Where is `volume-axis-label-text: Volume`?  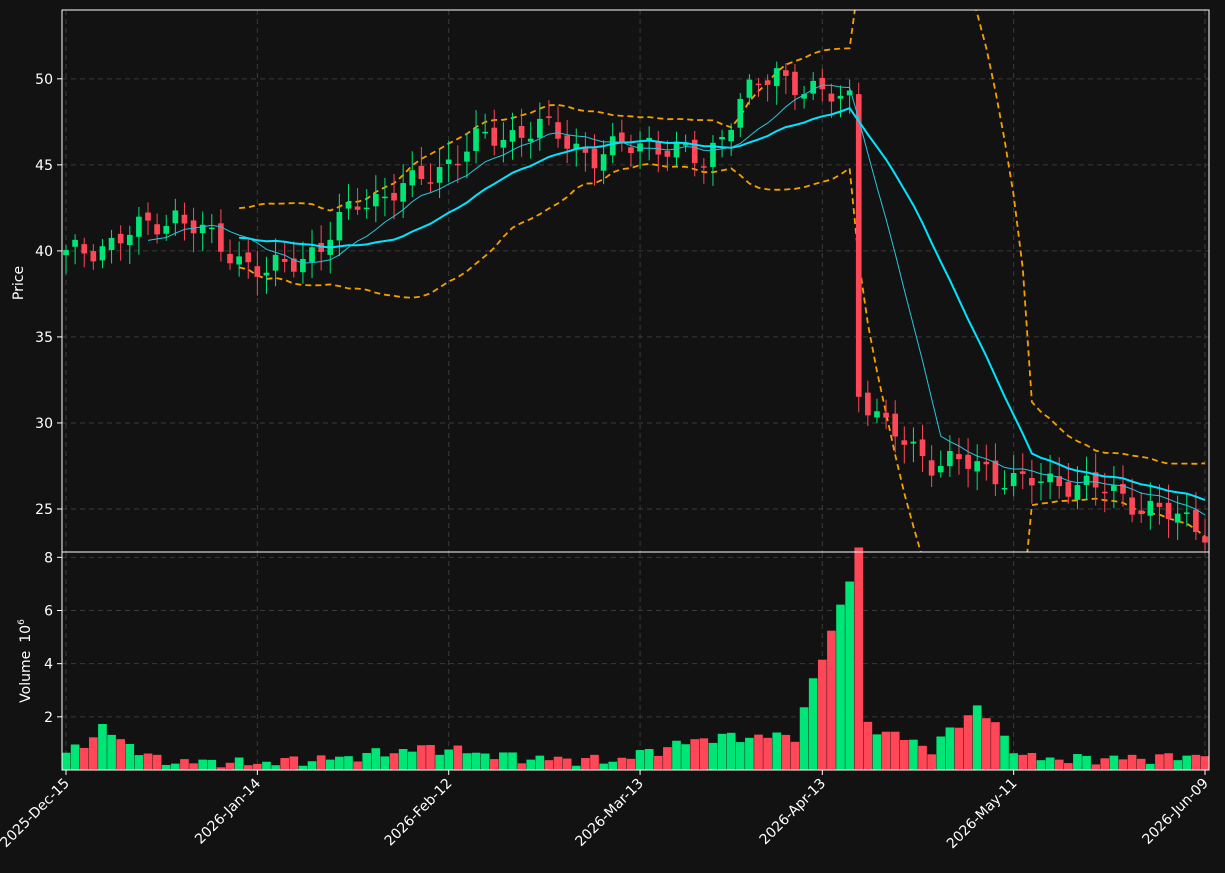
volume-axis-label-text: Volume is located at coordinates (26, 677).